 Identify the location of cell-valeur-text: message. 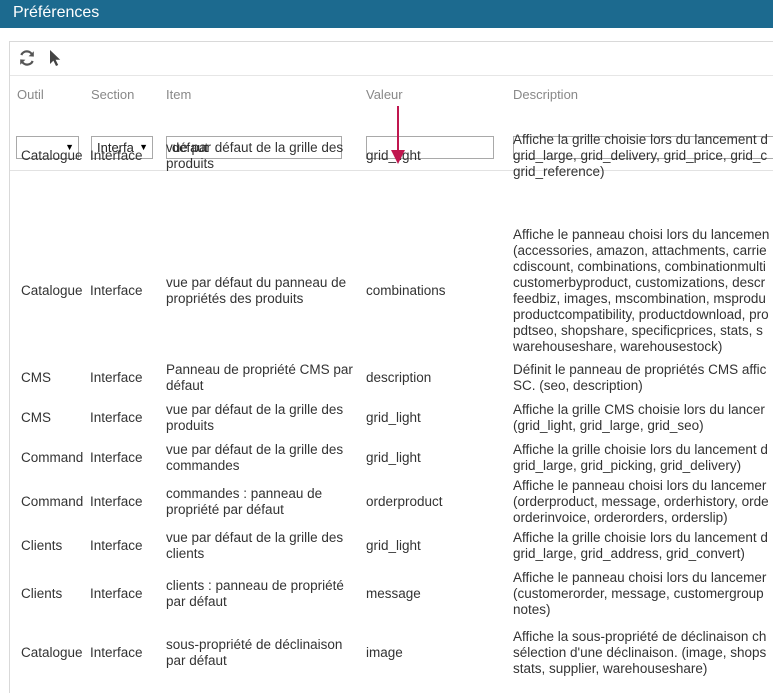
(393, 593).